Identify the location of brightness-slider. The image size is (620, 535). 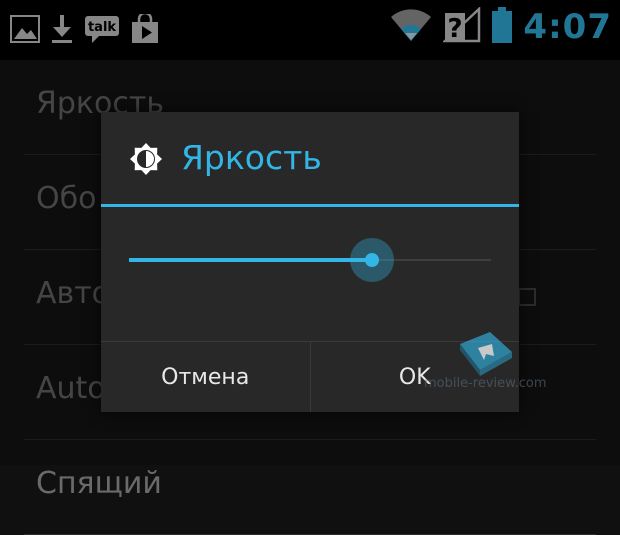
(310, 260).